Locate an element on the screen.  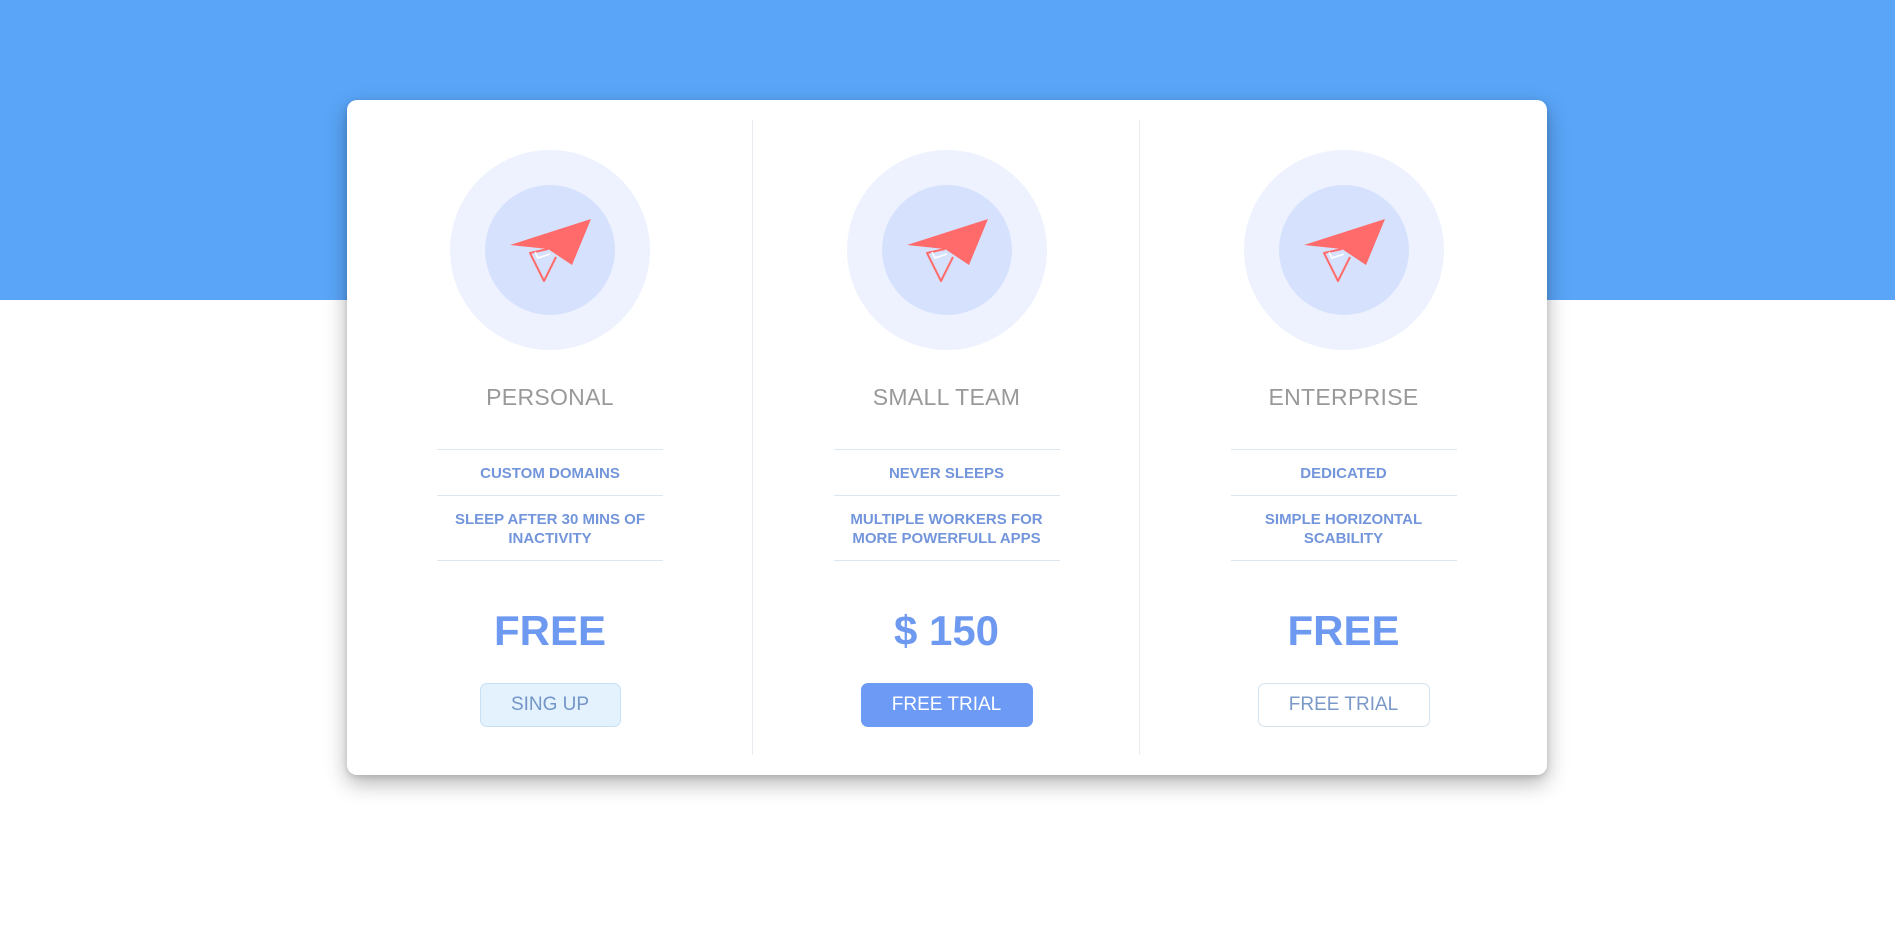
plan-title: ENTERPRISE is located at coordinates (1343, 397).